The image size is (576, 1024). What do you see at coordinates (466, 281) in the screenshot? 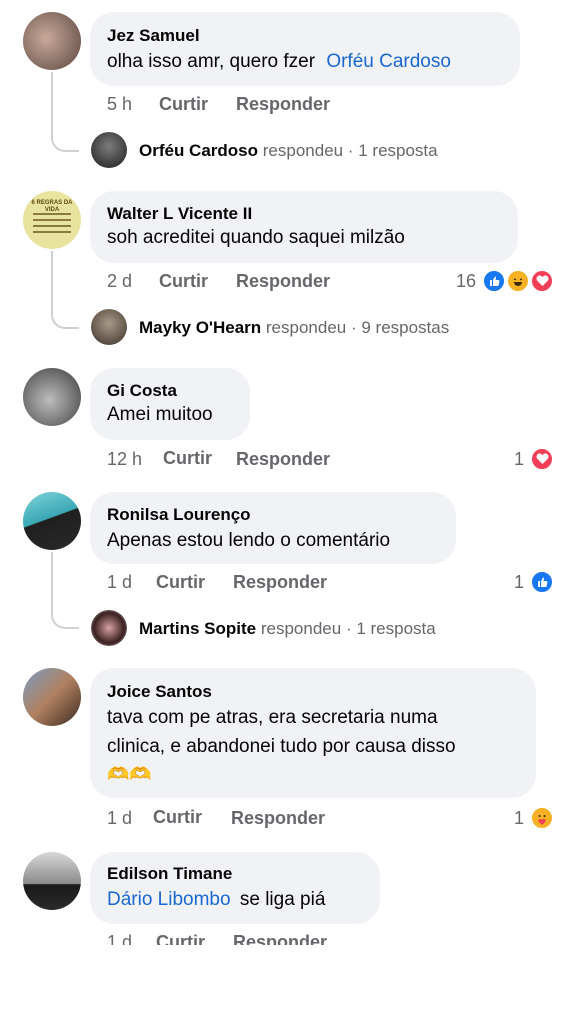
I see `reaction-count: 16` at bounding box center [466, 281].